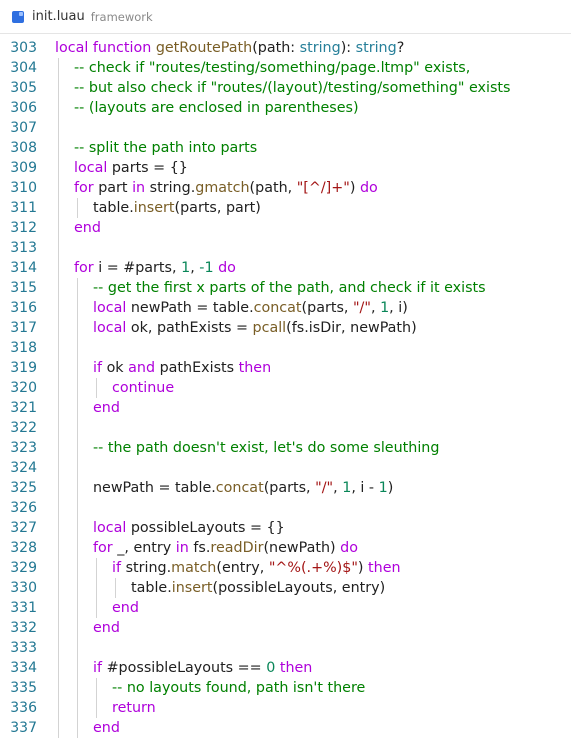  I want to click on code-token: table., so click(151, 588).